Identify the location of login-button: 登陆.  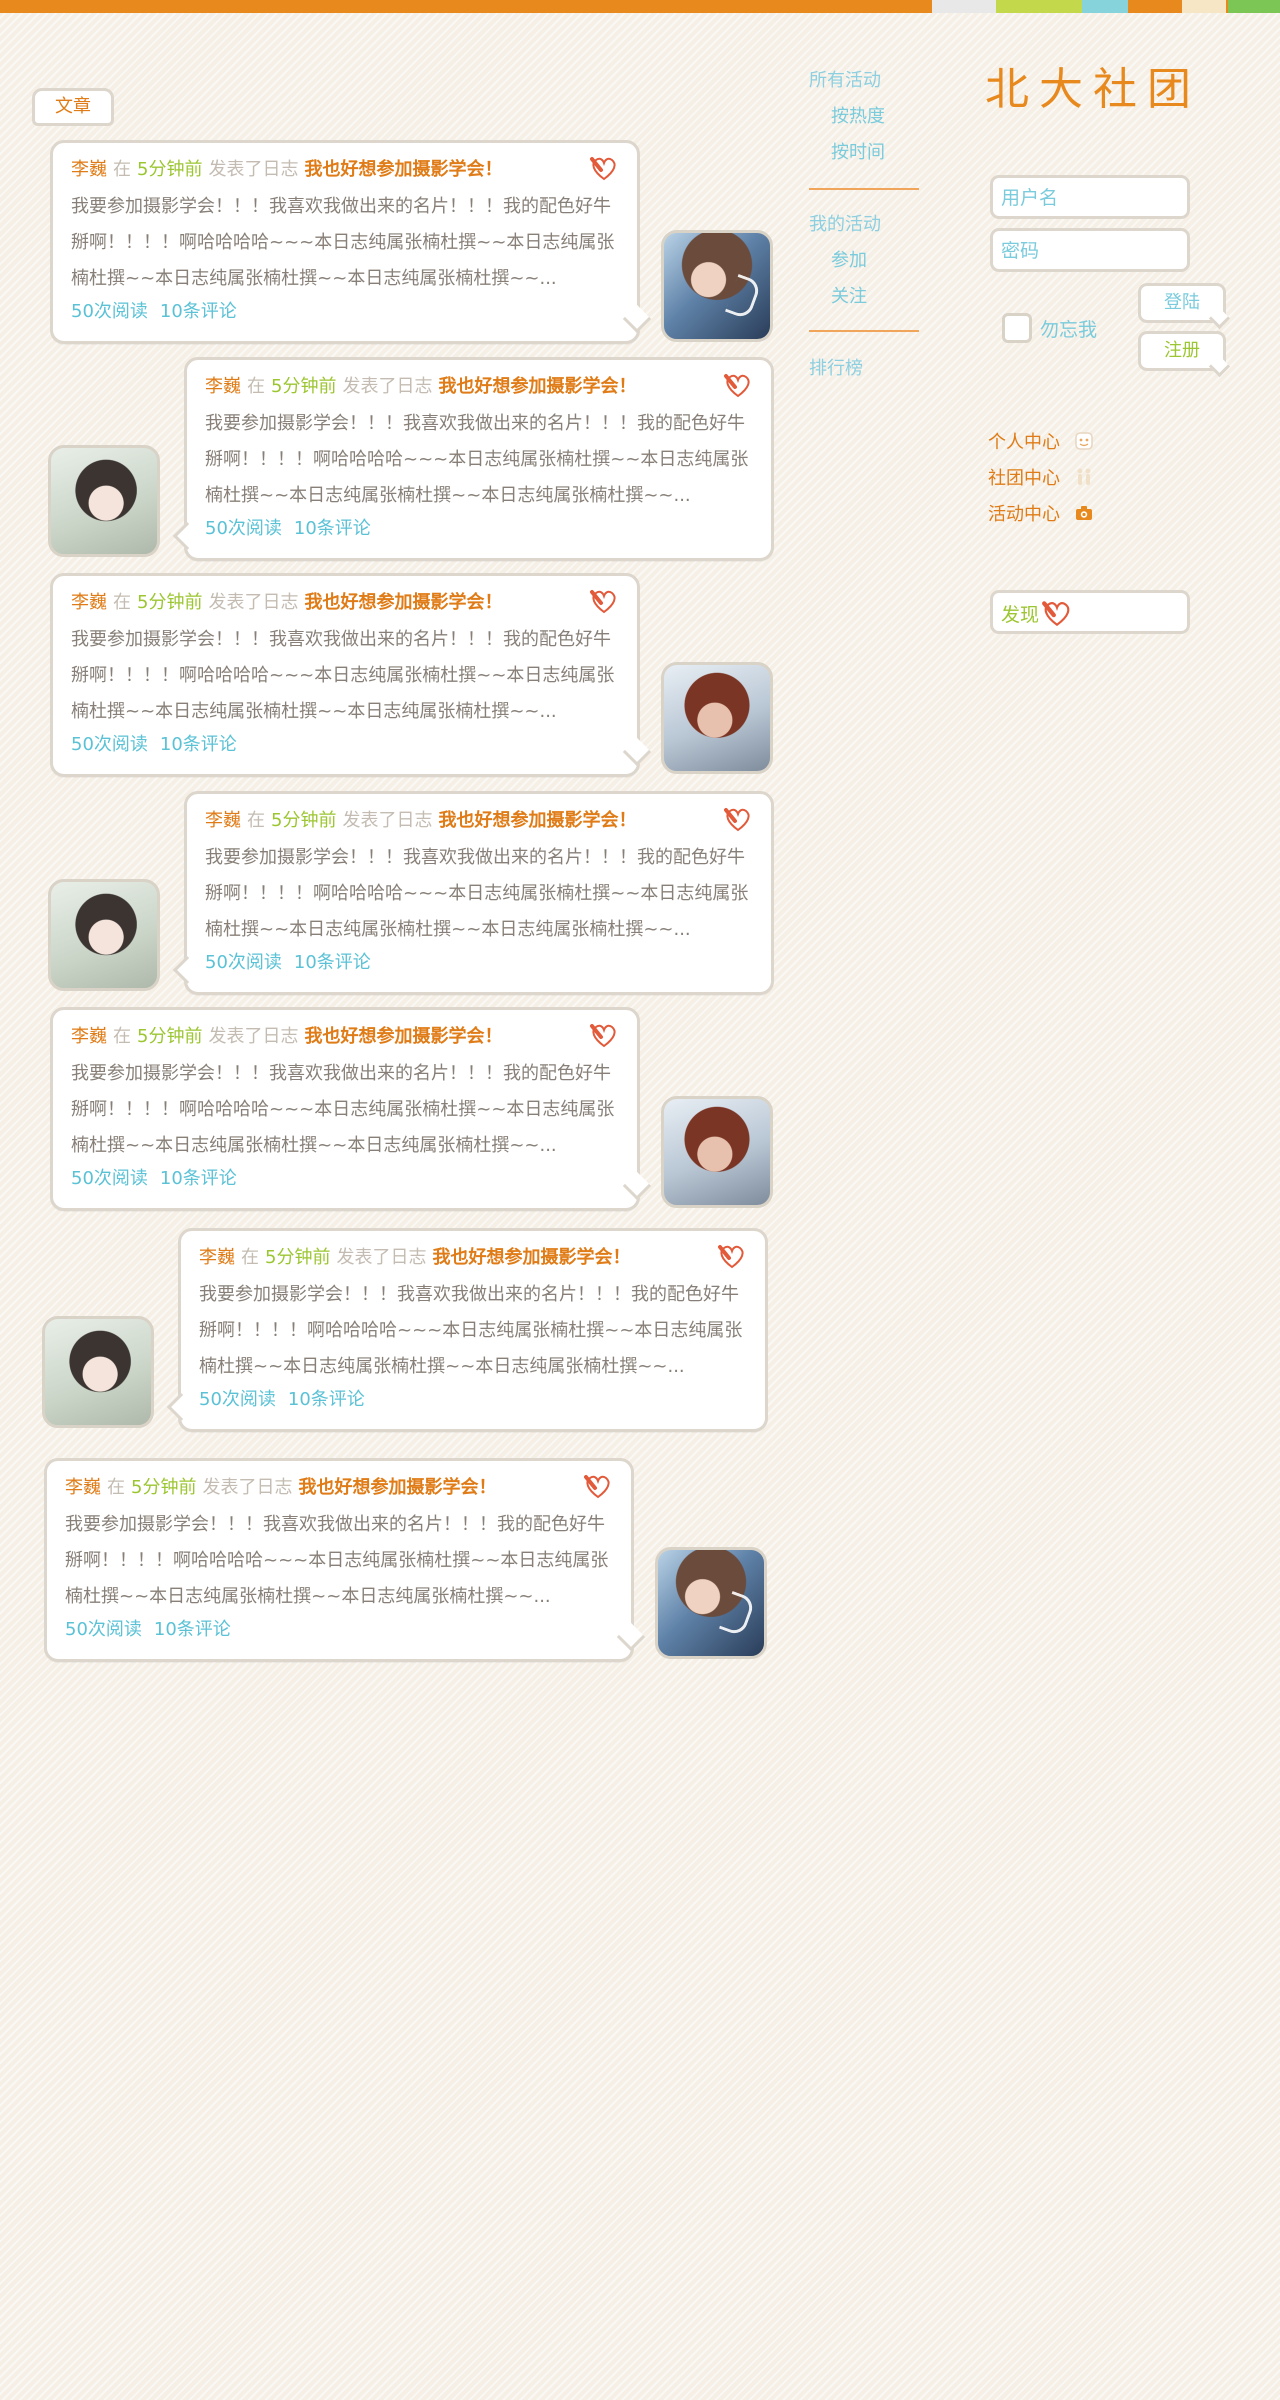
(1184, 306).